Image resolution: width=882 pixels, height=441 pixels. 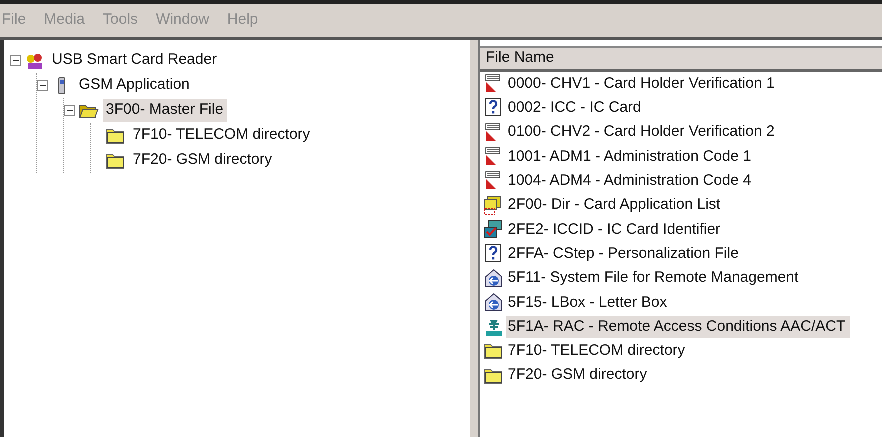 What do you see at coordinates (614, 205) in the screenshot?
I see `list-entry: 2F00- Dir - Card Application List` at bounding box center [614, 205].